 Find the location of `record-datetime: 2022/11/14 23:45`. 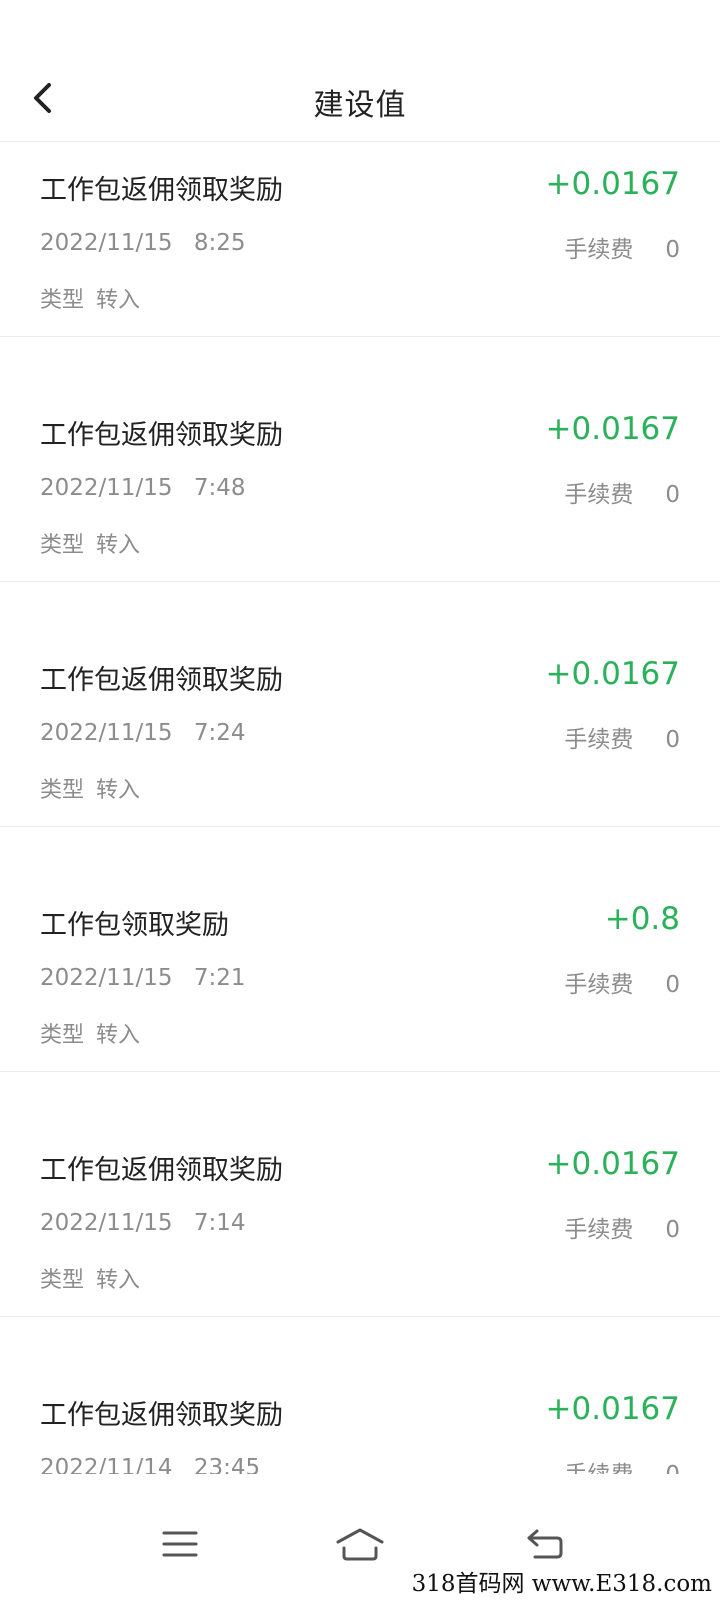

record-datetime: 2022/11/14 23:45 is located at coordinates (150, 1464).